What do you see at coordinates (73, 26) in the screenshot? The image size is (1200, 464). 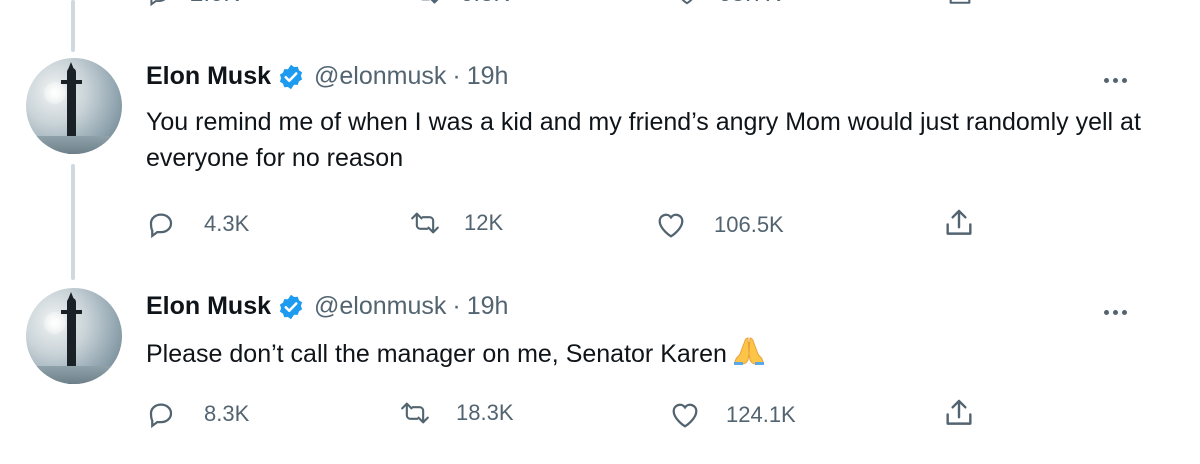 I see `thread-connector-top` at bounding box center [73, 26].